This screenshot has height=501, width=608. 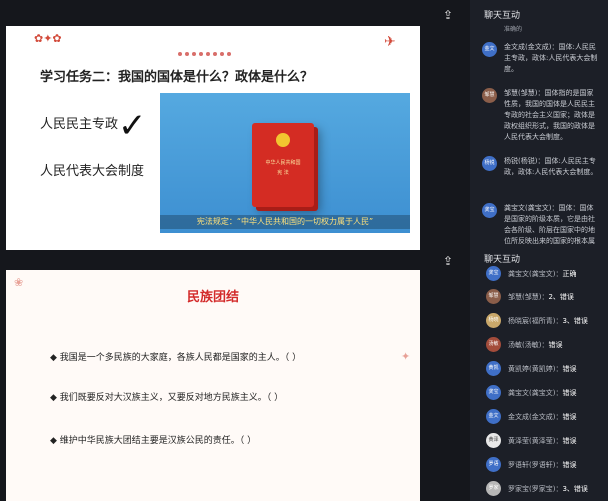 I want to click on constitution-book: 中华人民共和国 宪 法, so click(x=283, y=165).